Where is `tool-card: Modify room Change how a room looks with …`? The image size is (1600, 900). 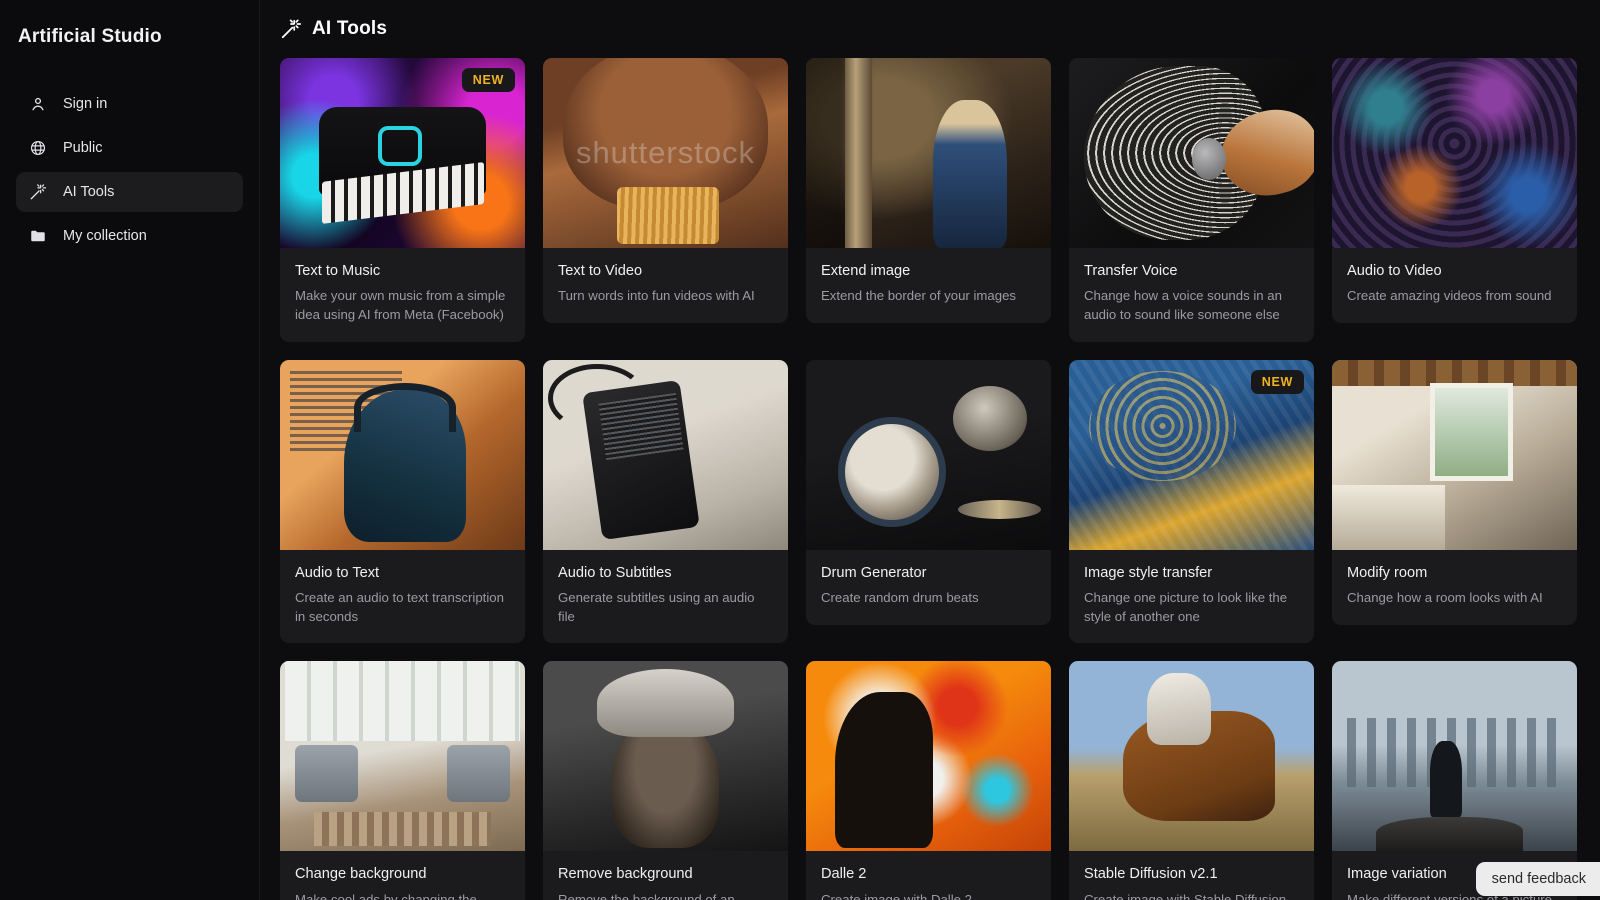 tool-card: Modify room Change how a room looks with … is located at coordinates (1454, 492).